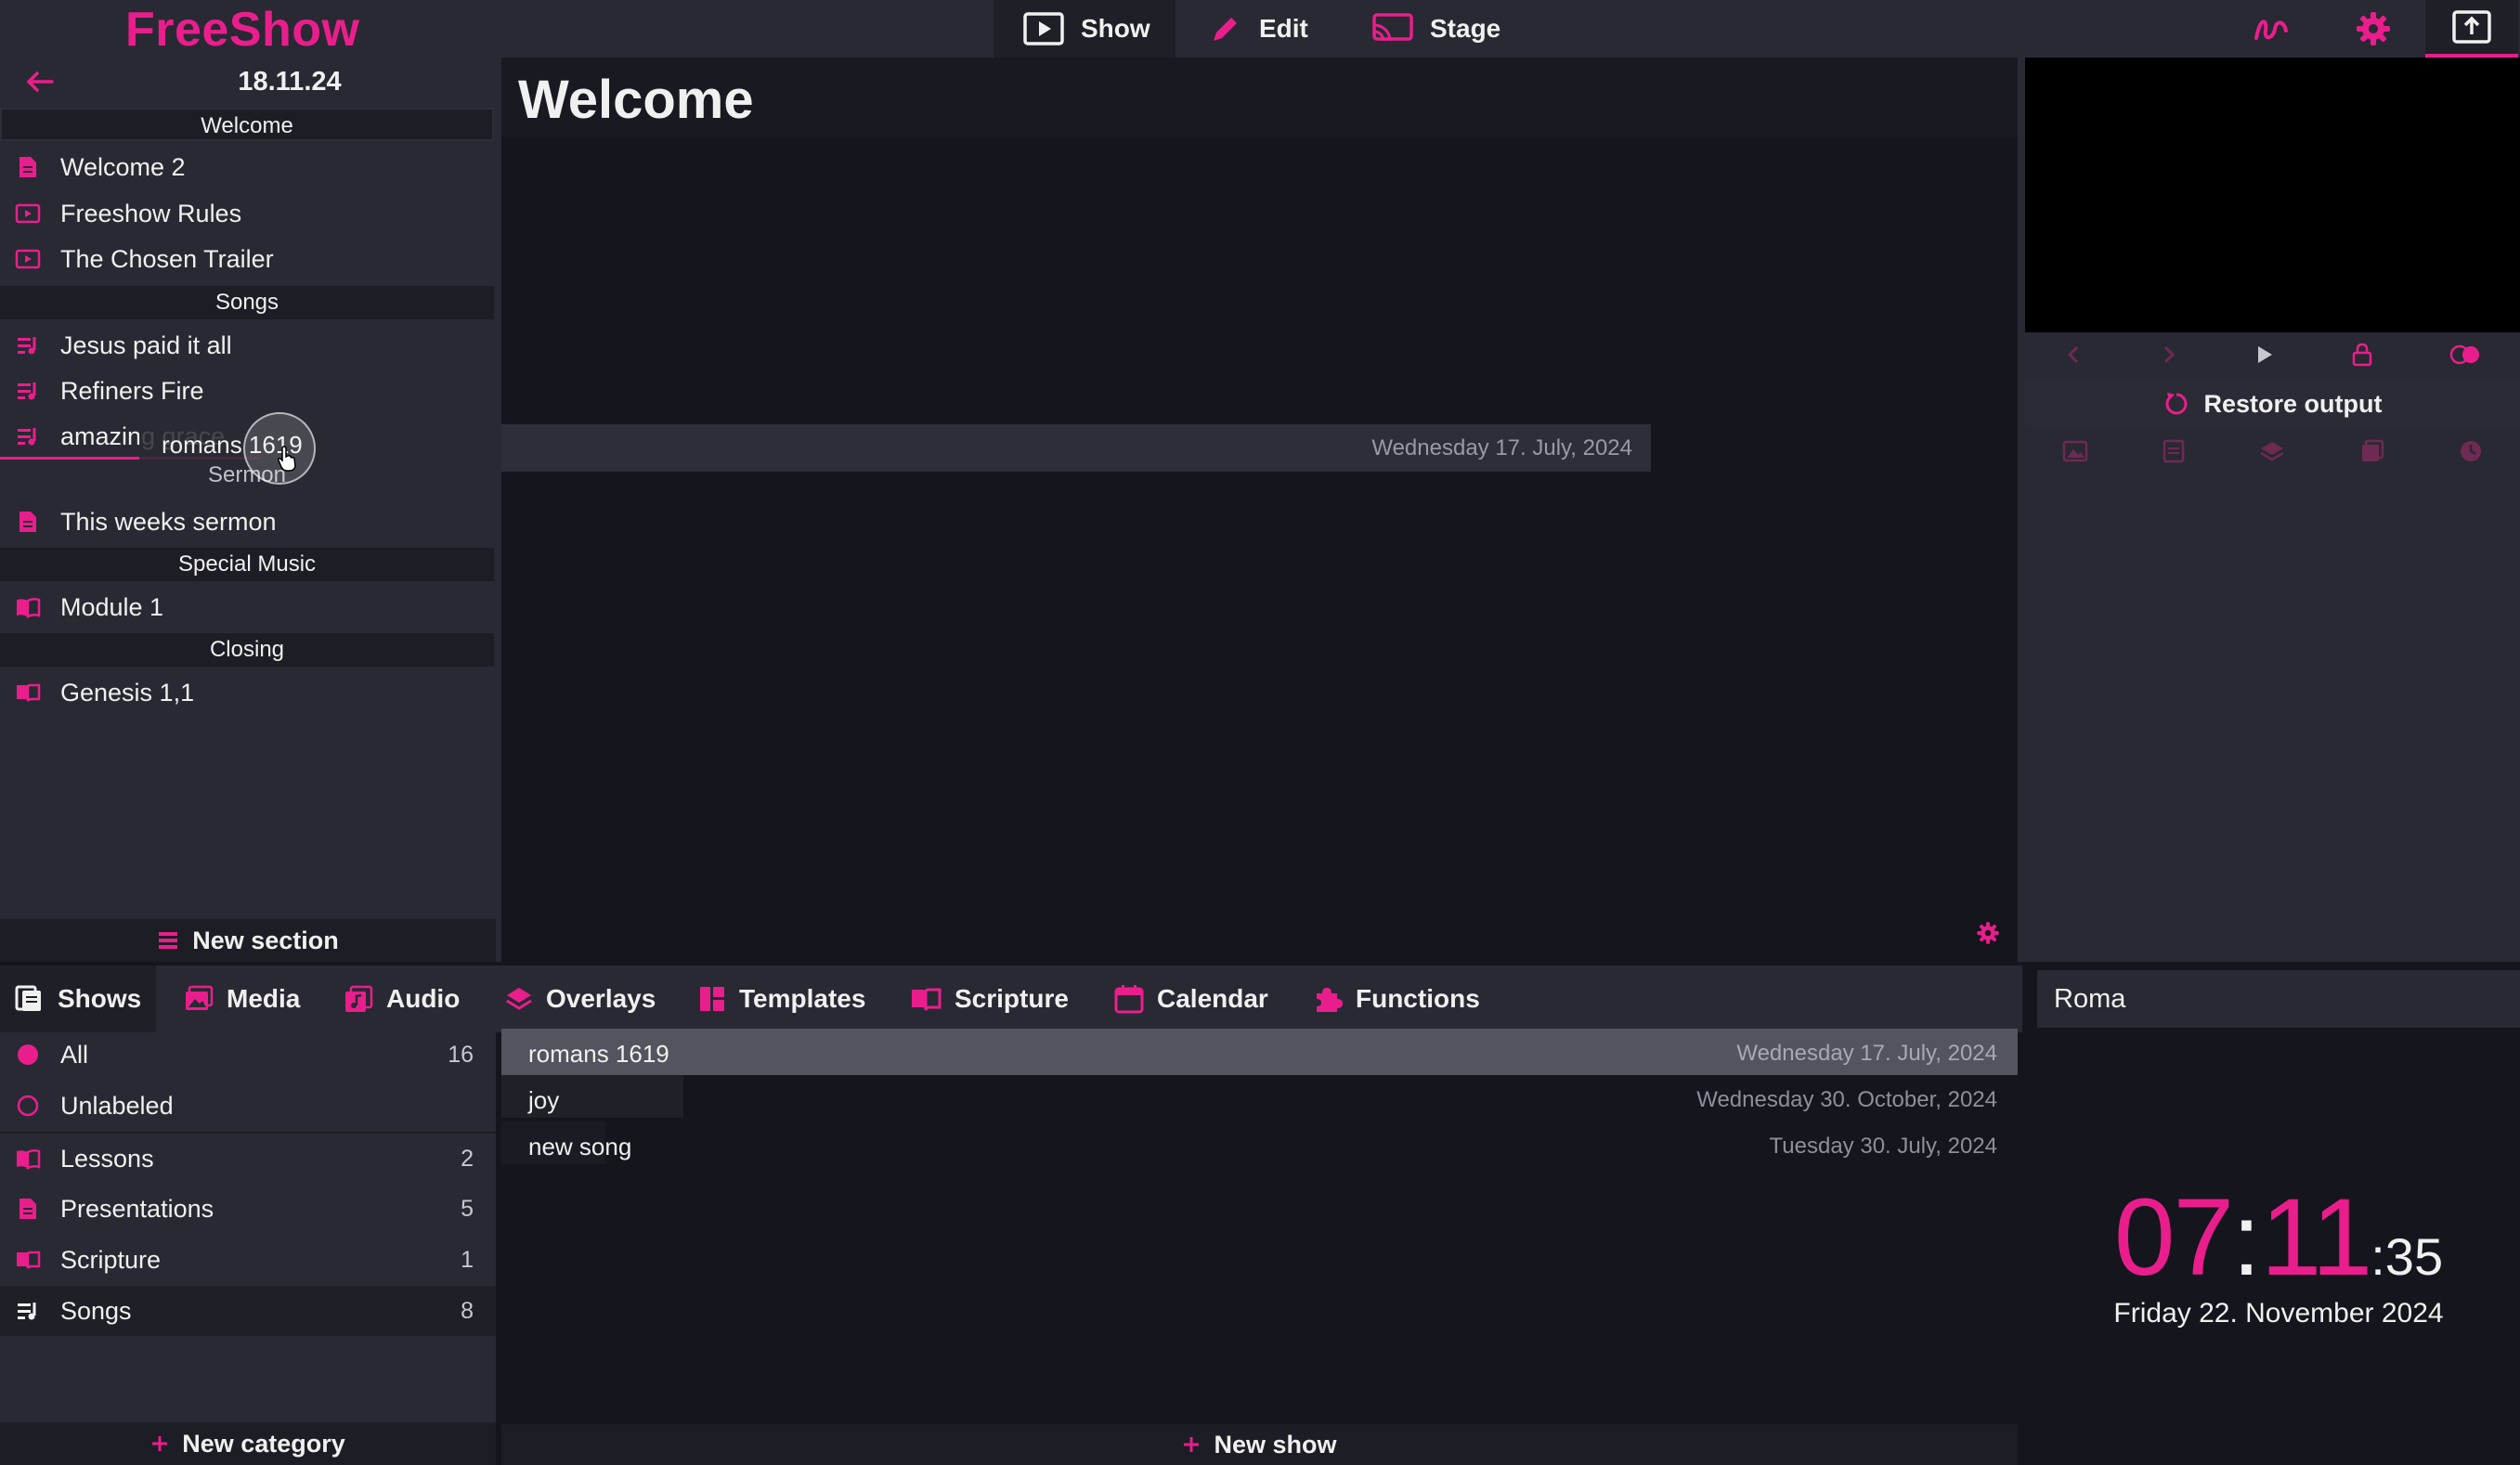 This screenshot has width=2520, height=1465. What do you see at coordinates (1259, 1052) in the screenshot?
I see `show-row-romans-1619: romans 1619 Wednesday 17. July, 2024` at bounding box center [1259, 1052].